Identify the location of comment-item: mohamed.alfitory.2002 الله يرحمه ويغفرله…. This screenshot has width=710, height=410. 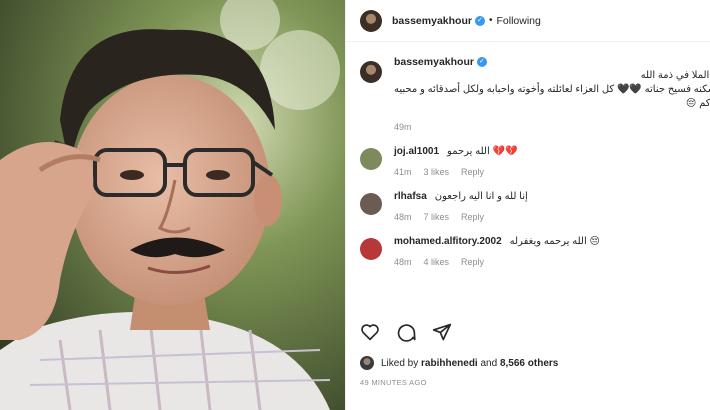
(528, 251).